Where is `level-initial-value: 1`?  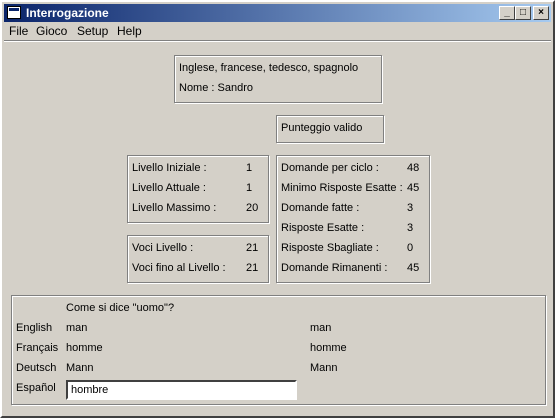 level-initial-value: 1 is located at coordinates (249, 168).